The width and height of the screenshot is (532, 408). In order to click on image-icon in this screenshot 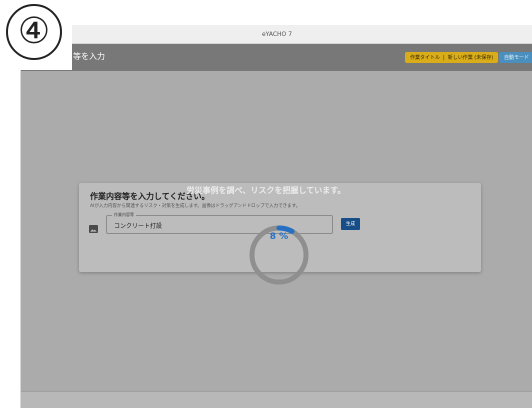, I will do `click(93, 229)`.